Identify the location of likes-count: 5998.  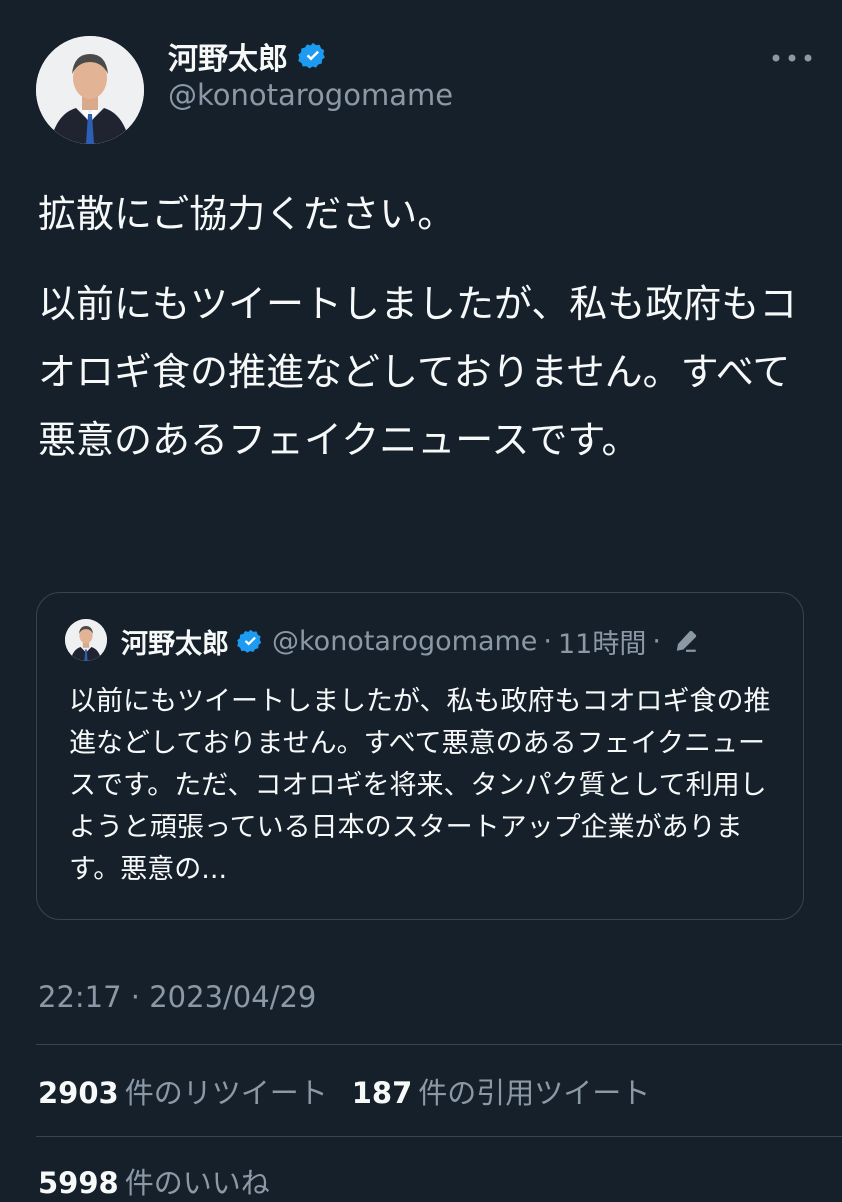
(78, 1183).